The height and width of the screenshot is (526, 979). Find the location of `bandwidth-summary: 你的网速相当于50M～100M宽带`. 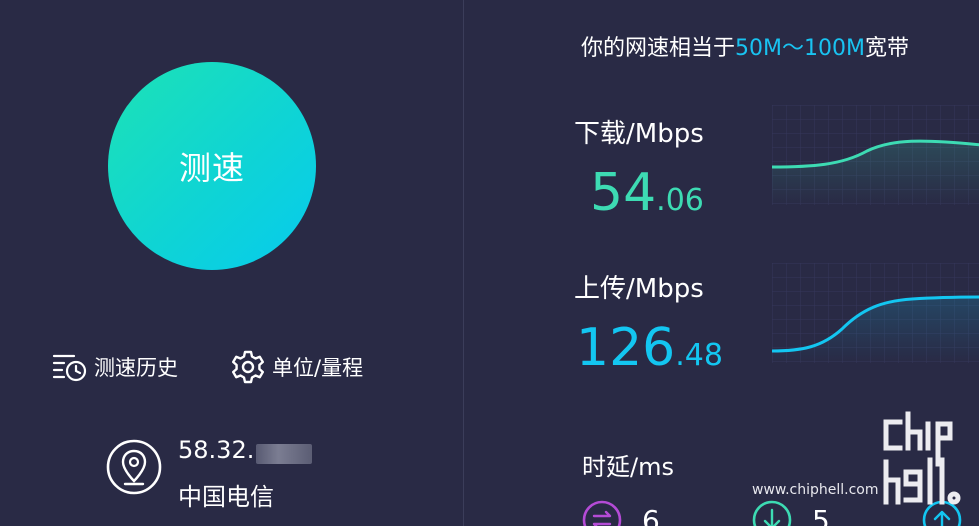

bandwidth-summary: 你的网速相当于50M～100M宽带 is located at coordinates (745, 46).